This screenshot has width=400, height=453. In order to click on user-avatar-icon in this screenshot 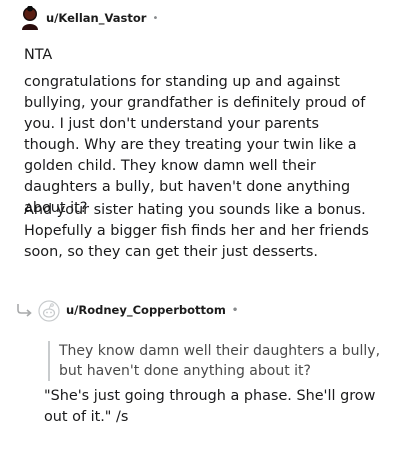, I will do `click(30, 18)`.